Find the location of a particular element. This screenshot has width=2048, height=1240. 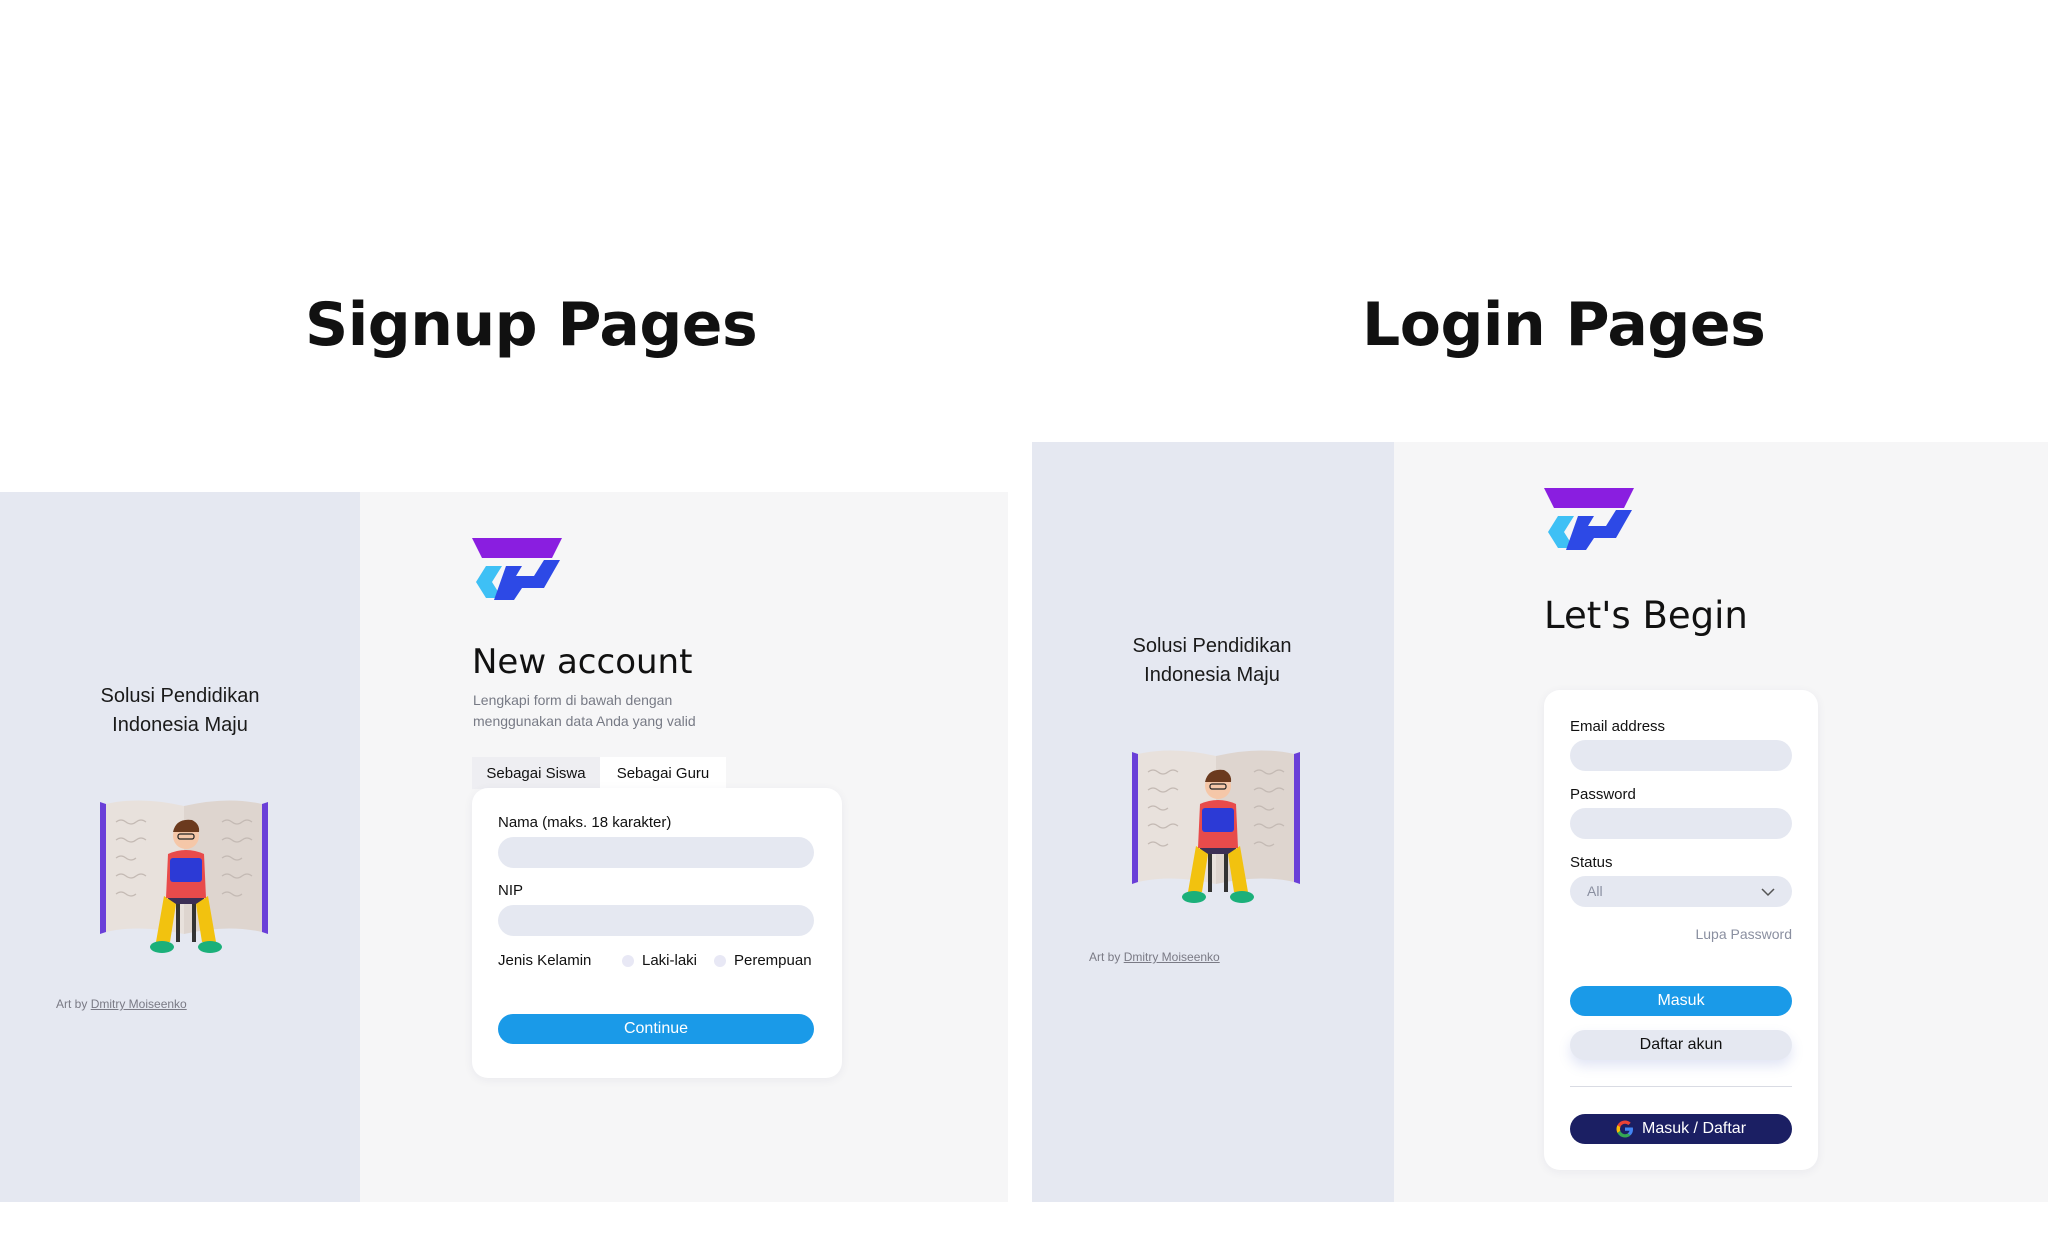

login-title: Let's Begin is located at coordinates (1646, 615).